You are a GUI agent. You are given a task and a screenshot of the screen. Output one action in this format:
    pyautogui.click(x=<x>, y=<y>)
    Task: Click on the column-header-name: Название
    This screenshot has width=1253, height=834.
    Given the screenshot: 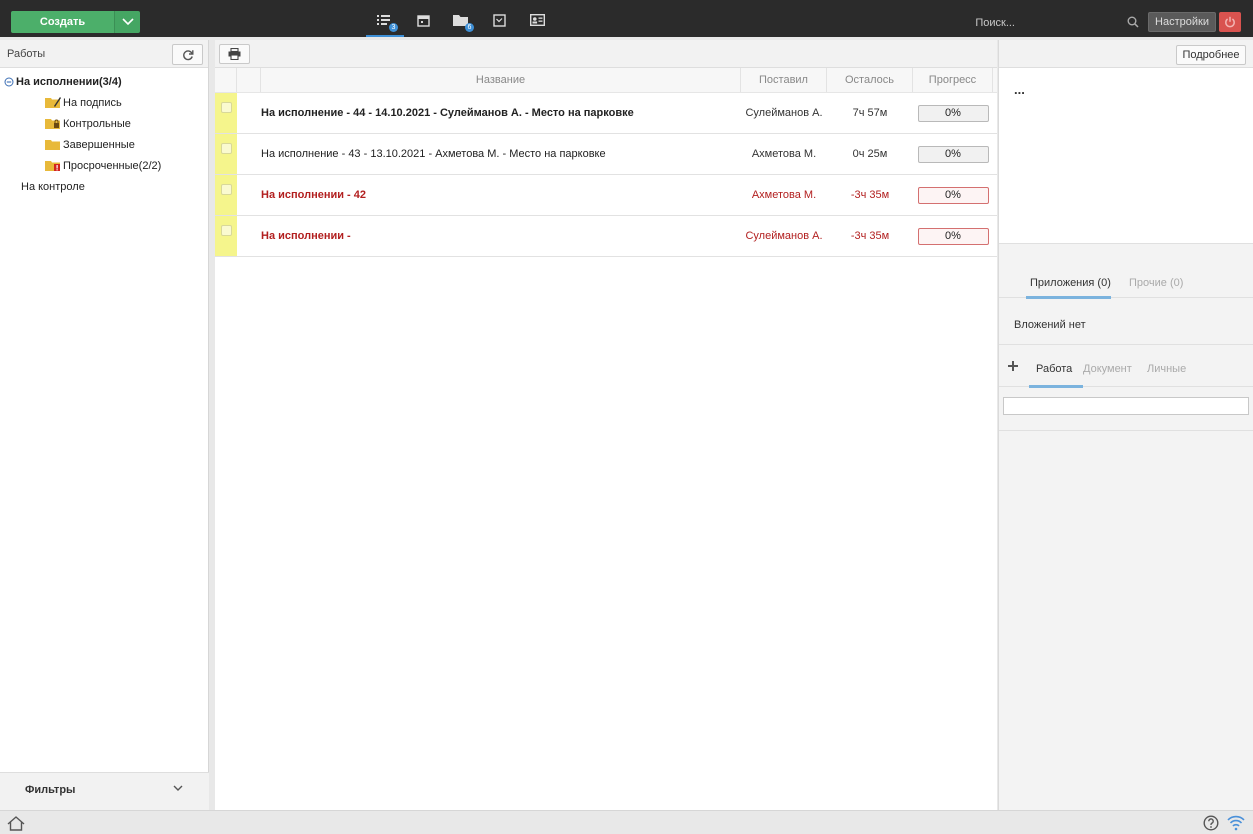 What is the action you would take?
    pyautogui.click(x=501, y=80)
    